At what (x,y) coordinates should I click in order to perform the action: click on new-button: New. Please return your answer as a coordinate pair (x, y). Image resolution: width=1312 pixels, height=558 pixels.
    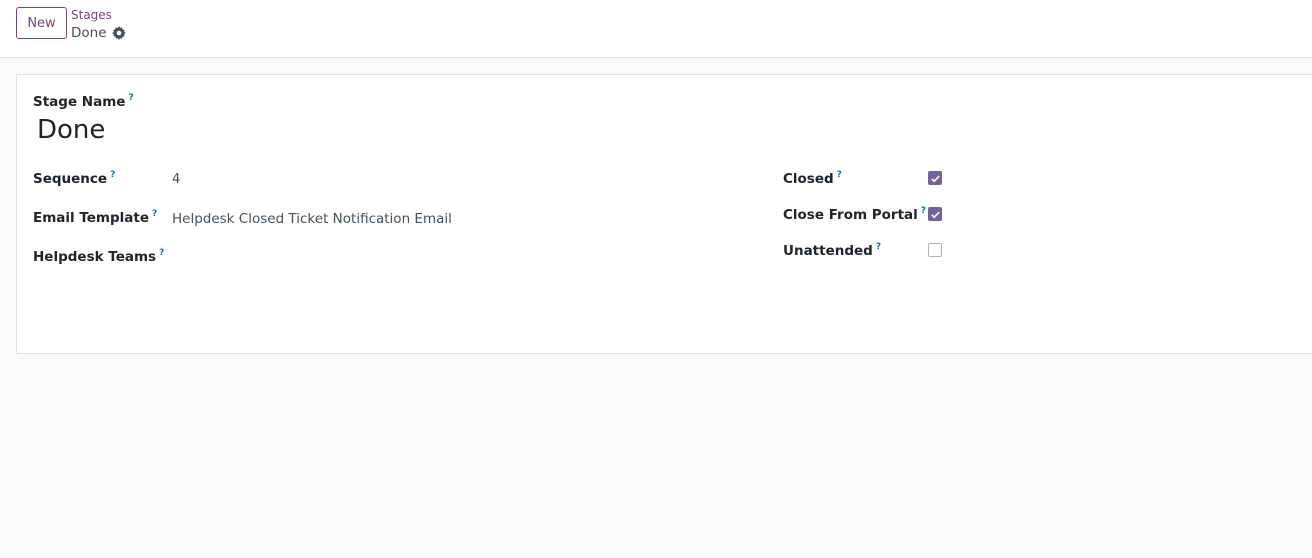
    Looking at the image, I should click on (41, 23).